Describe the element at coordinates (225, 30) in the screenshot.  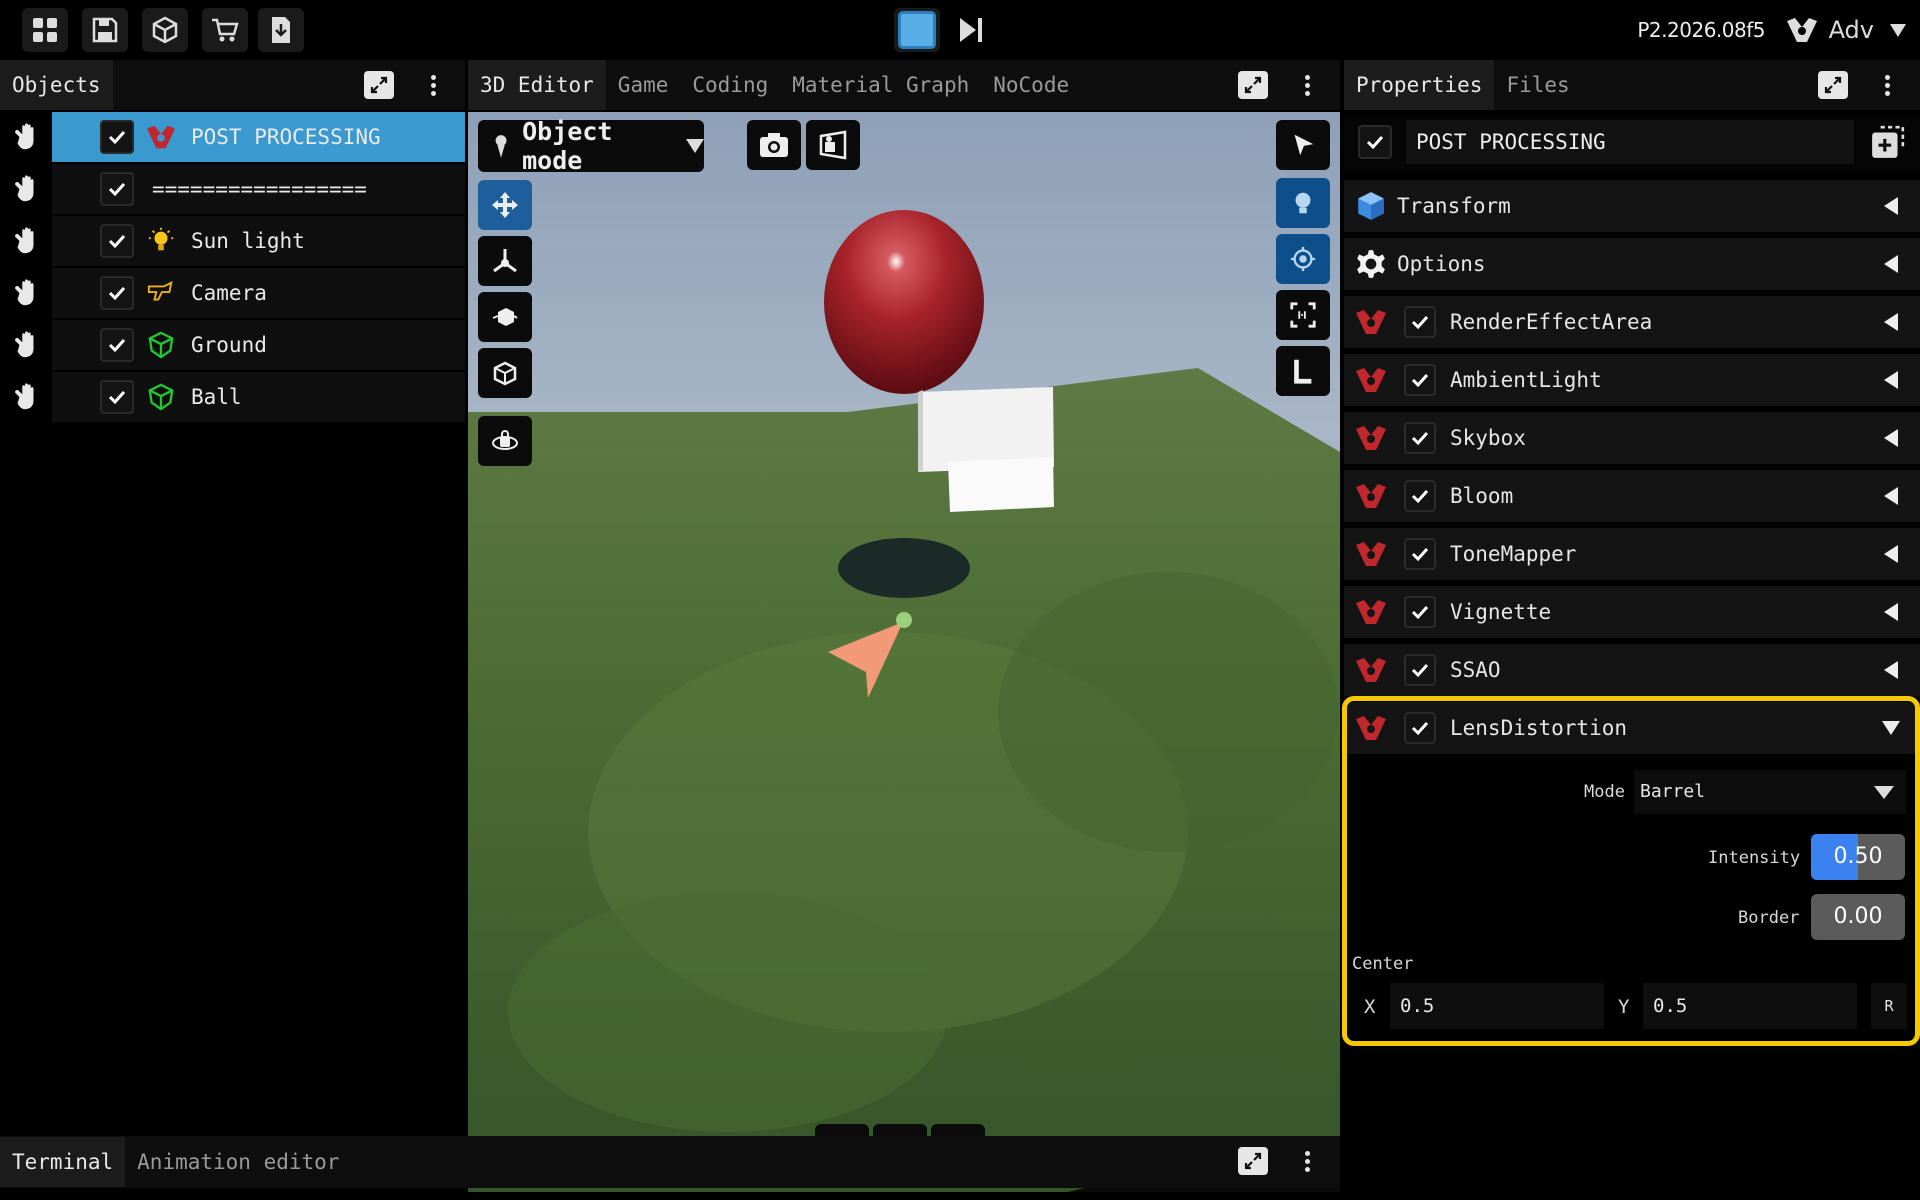
I see `store-button` at that location.